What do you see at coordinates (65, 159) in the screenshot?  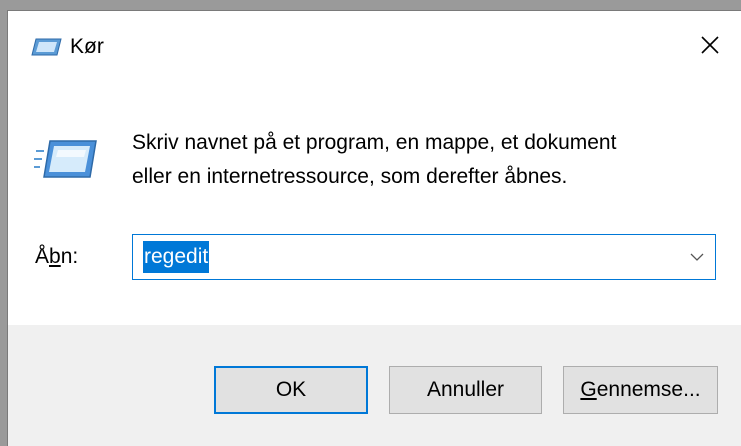 I see `run-icon` at bounding box center [65, 159].